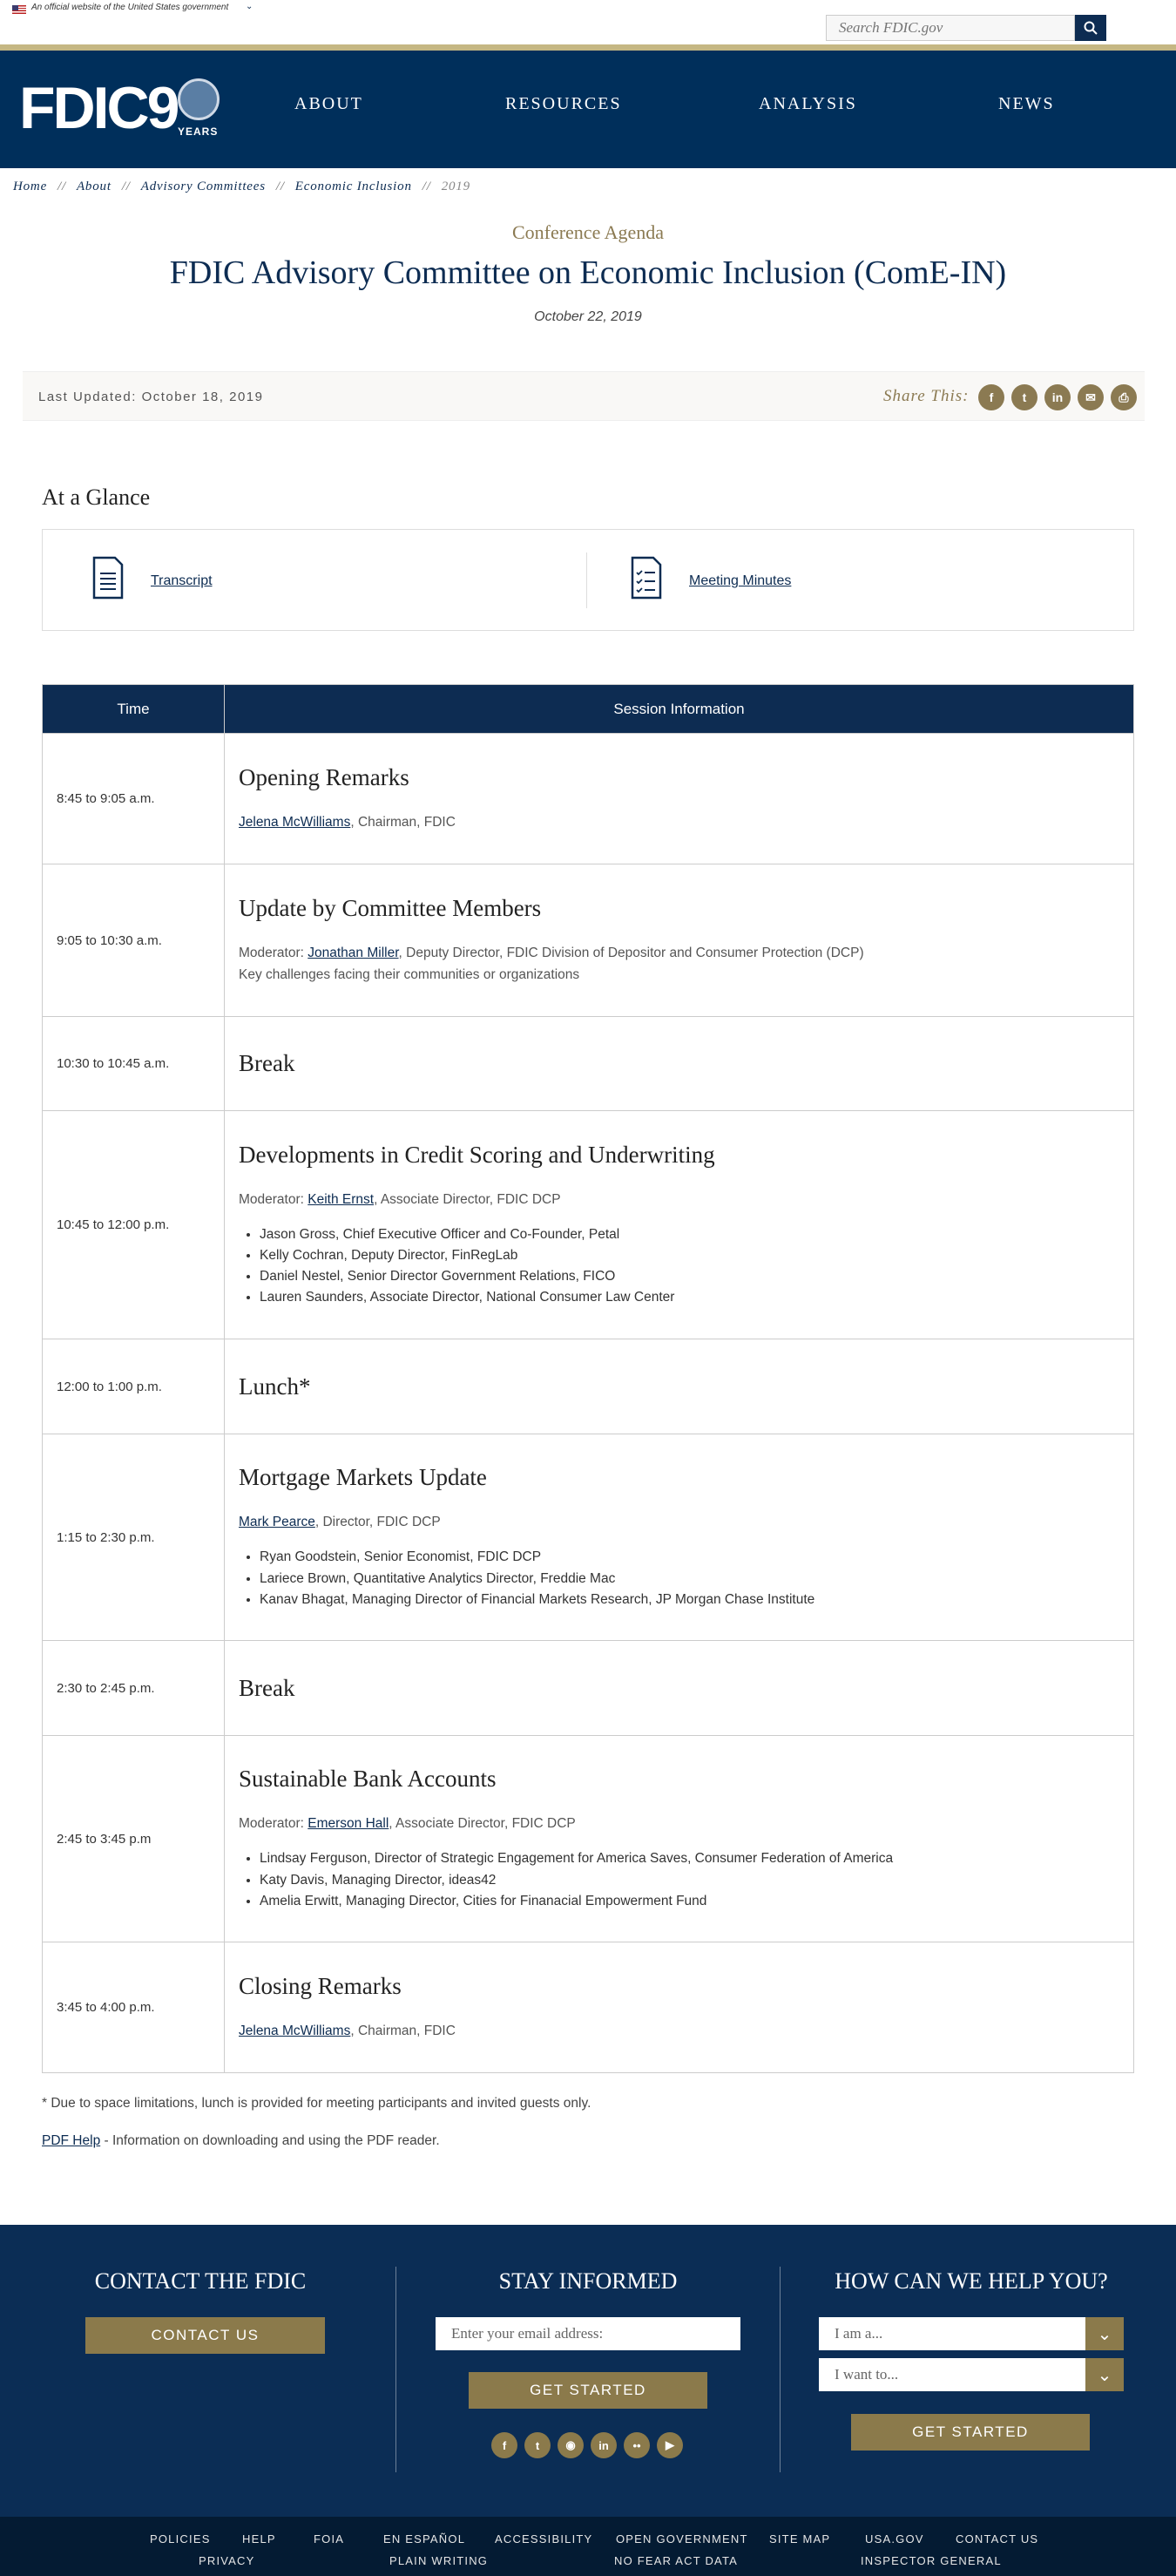 The width and height of the screenshot is (1176, 2576). Describe the element at coordinates (587, 2445) in the screenshot. I see `social-icons: f t ◉ in •• ▶` at that location.